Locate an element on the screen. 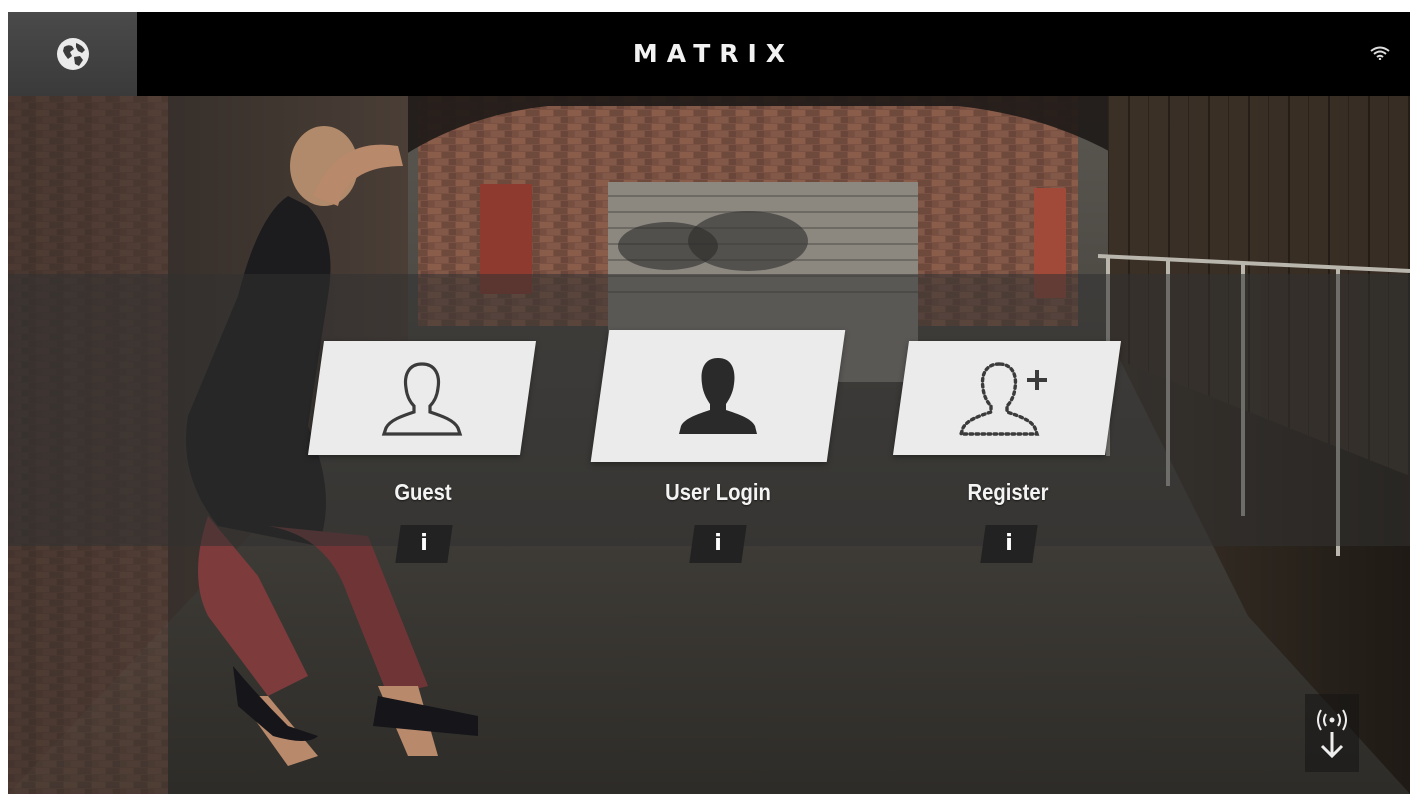 The image size is (1415, 797). top-bar: MATRIX is located at coordinates (709, 54).